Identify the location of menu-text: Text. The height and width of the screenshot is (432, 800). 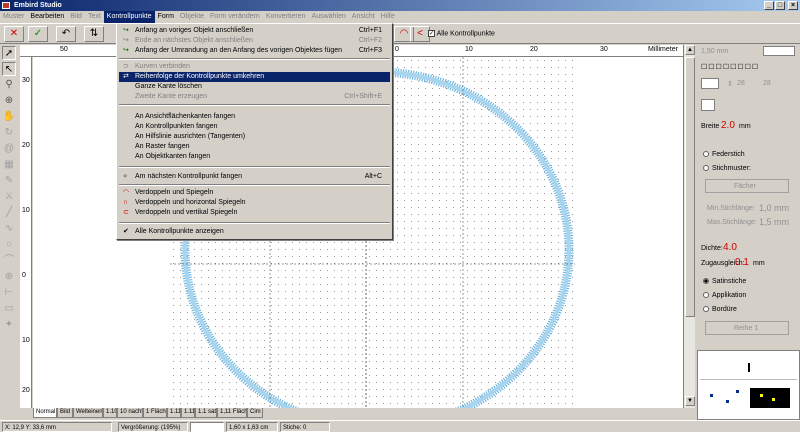
(94, 17).